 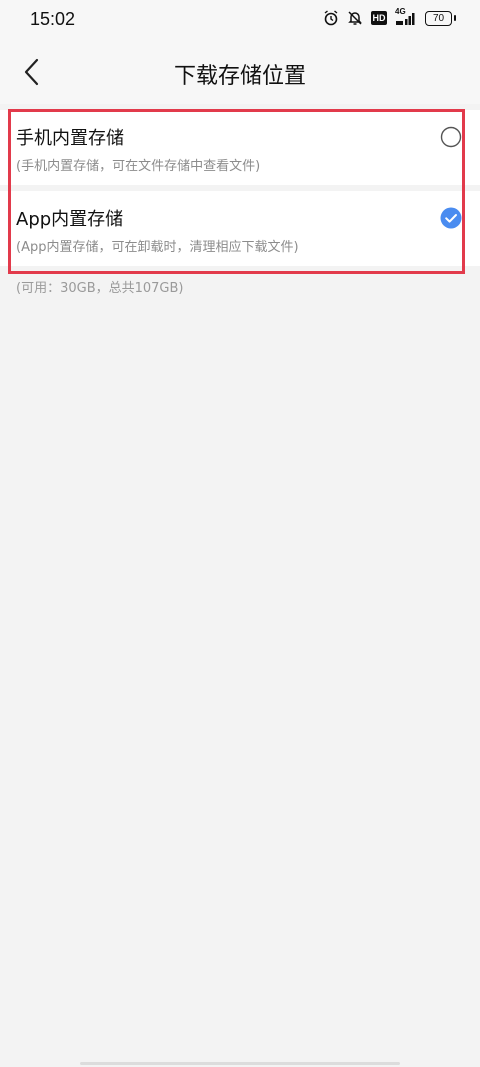 I want to click on battery-icon: 70, so click(x=440, y=18).